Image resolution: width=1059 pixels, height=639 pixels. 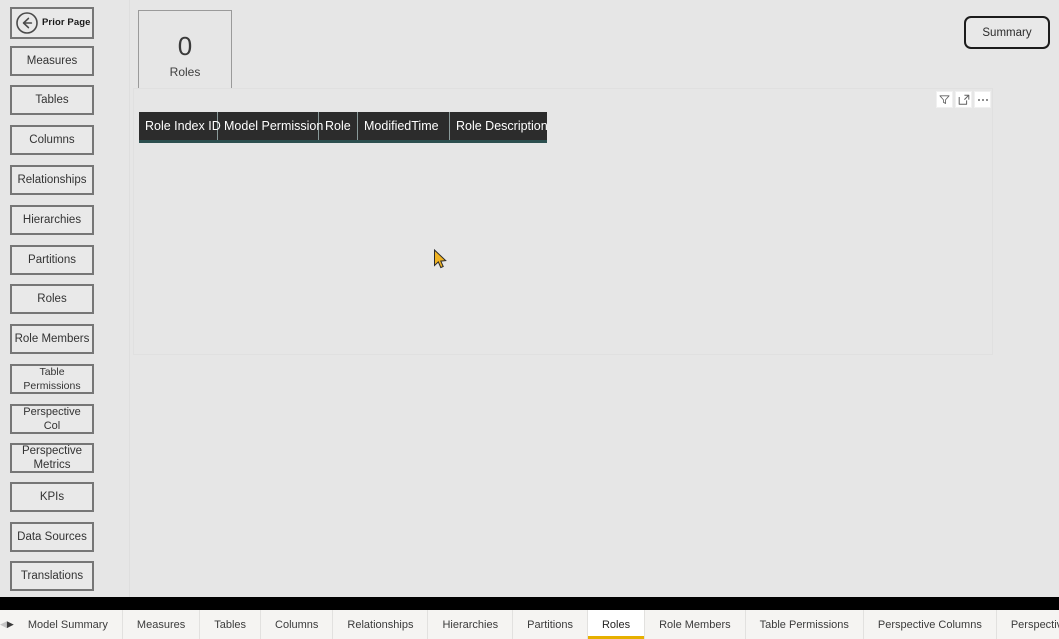 I want to click on page-tab-columns: Columns, so click(x=297, y=624).